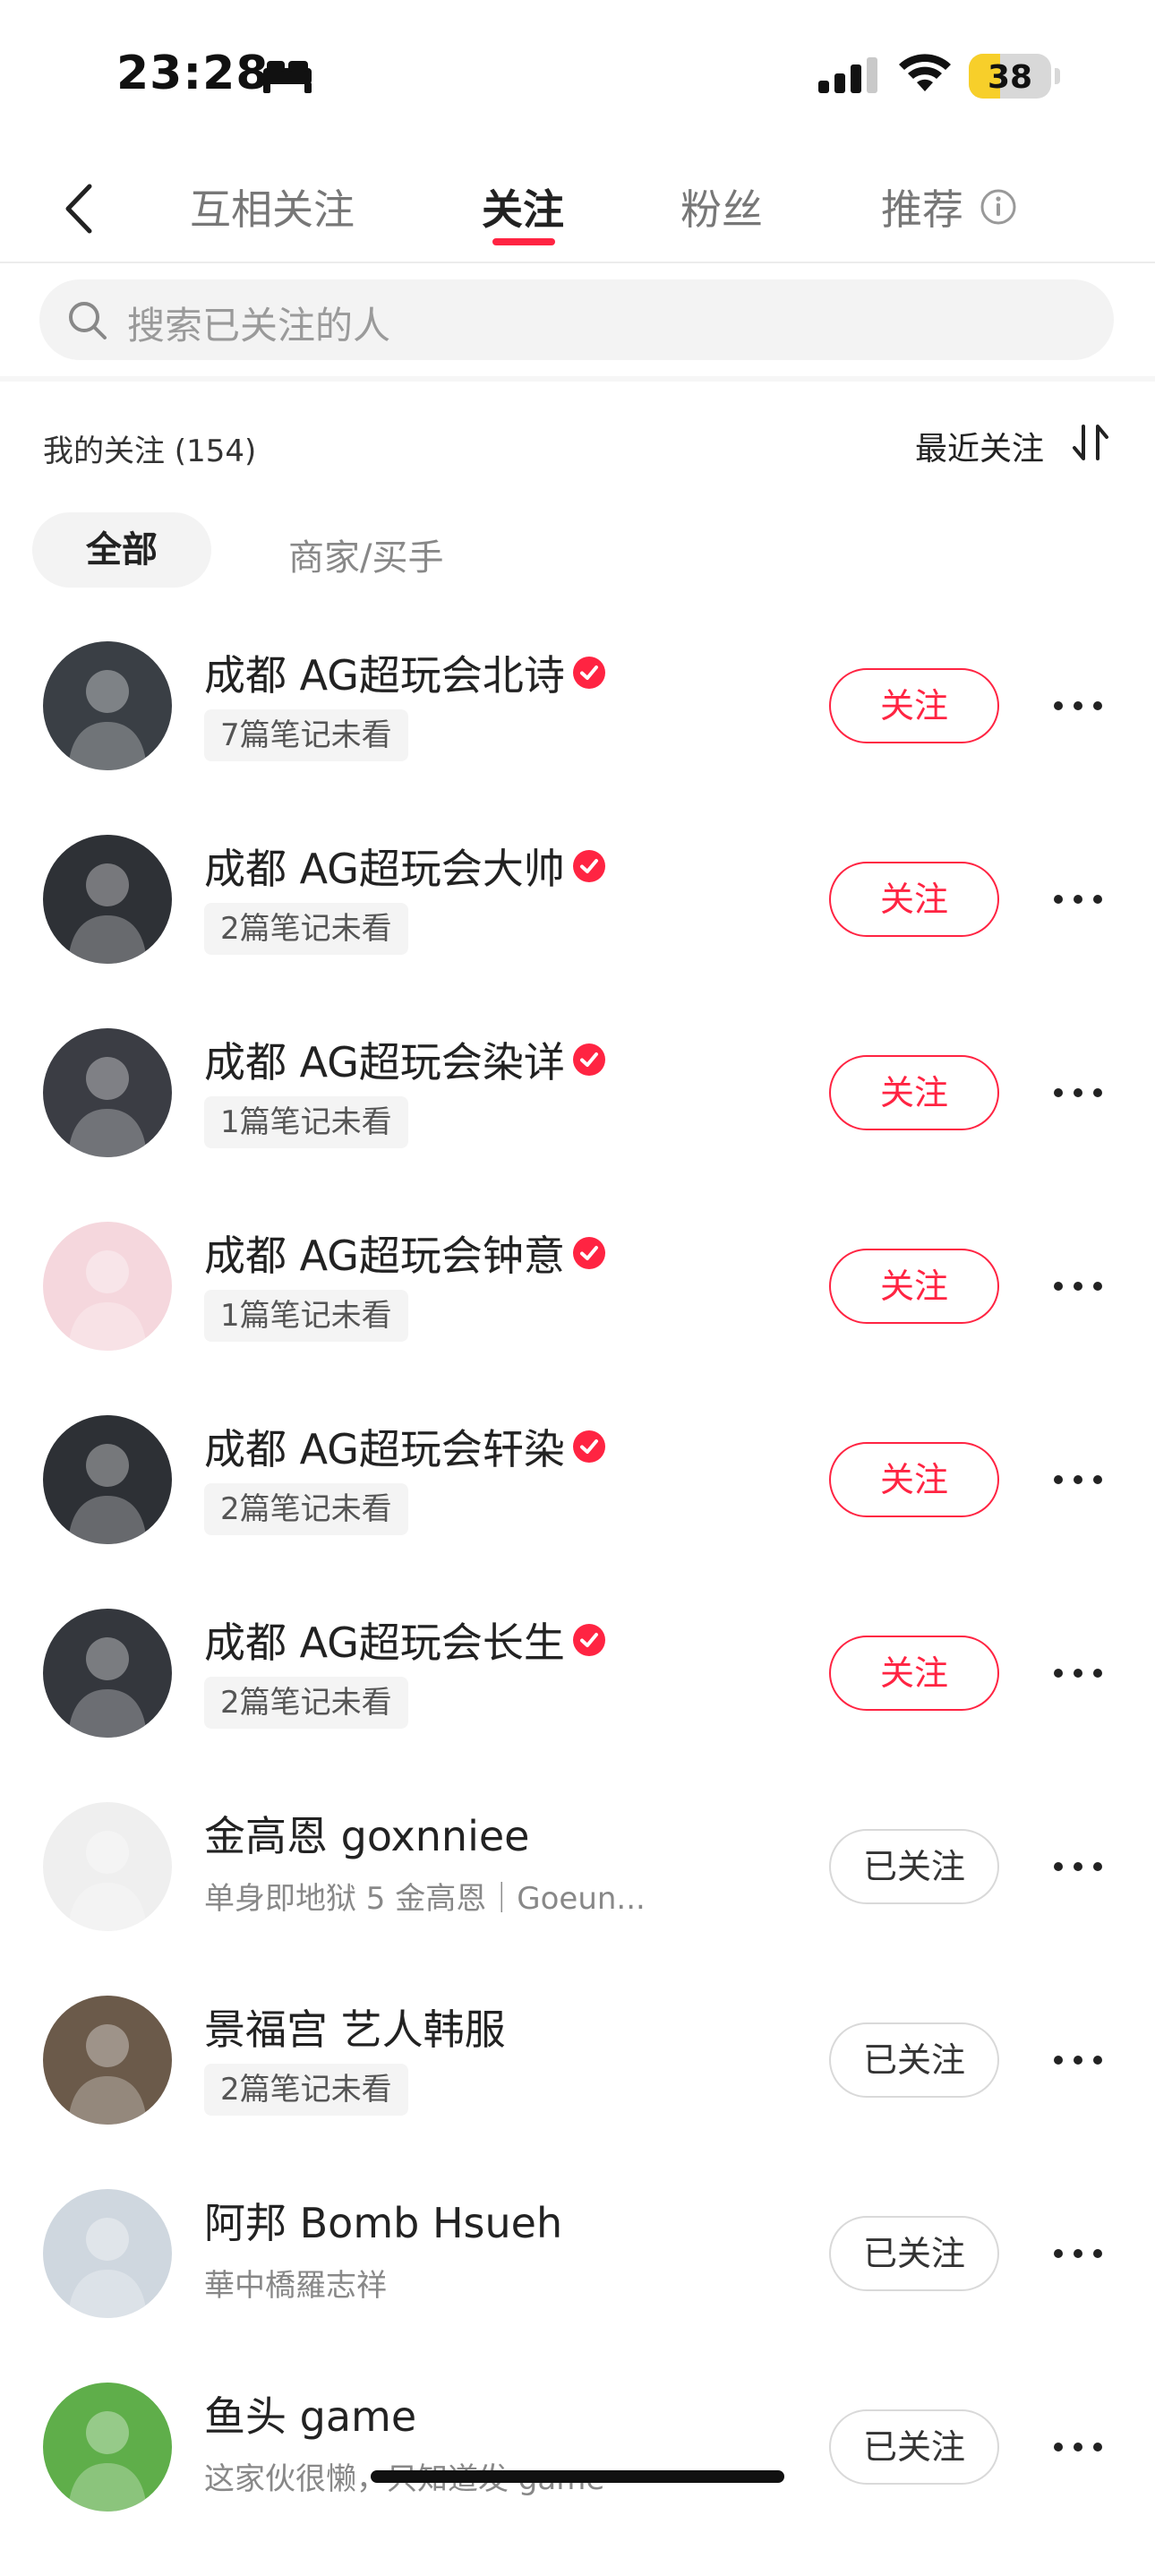  I want to click on user-name: 成都 AG超玩会钟意, so click(384, 1256).